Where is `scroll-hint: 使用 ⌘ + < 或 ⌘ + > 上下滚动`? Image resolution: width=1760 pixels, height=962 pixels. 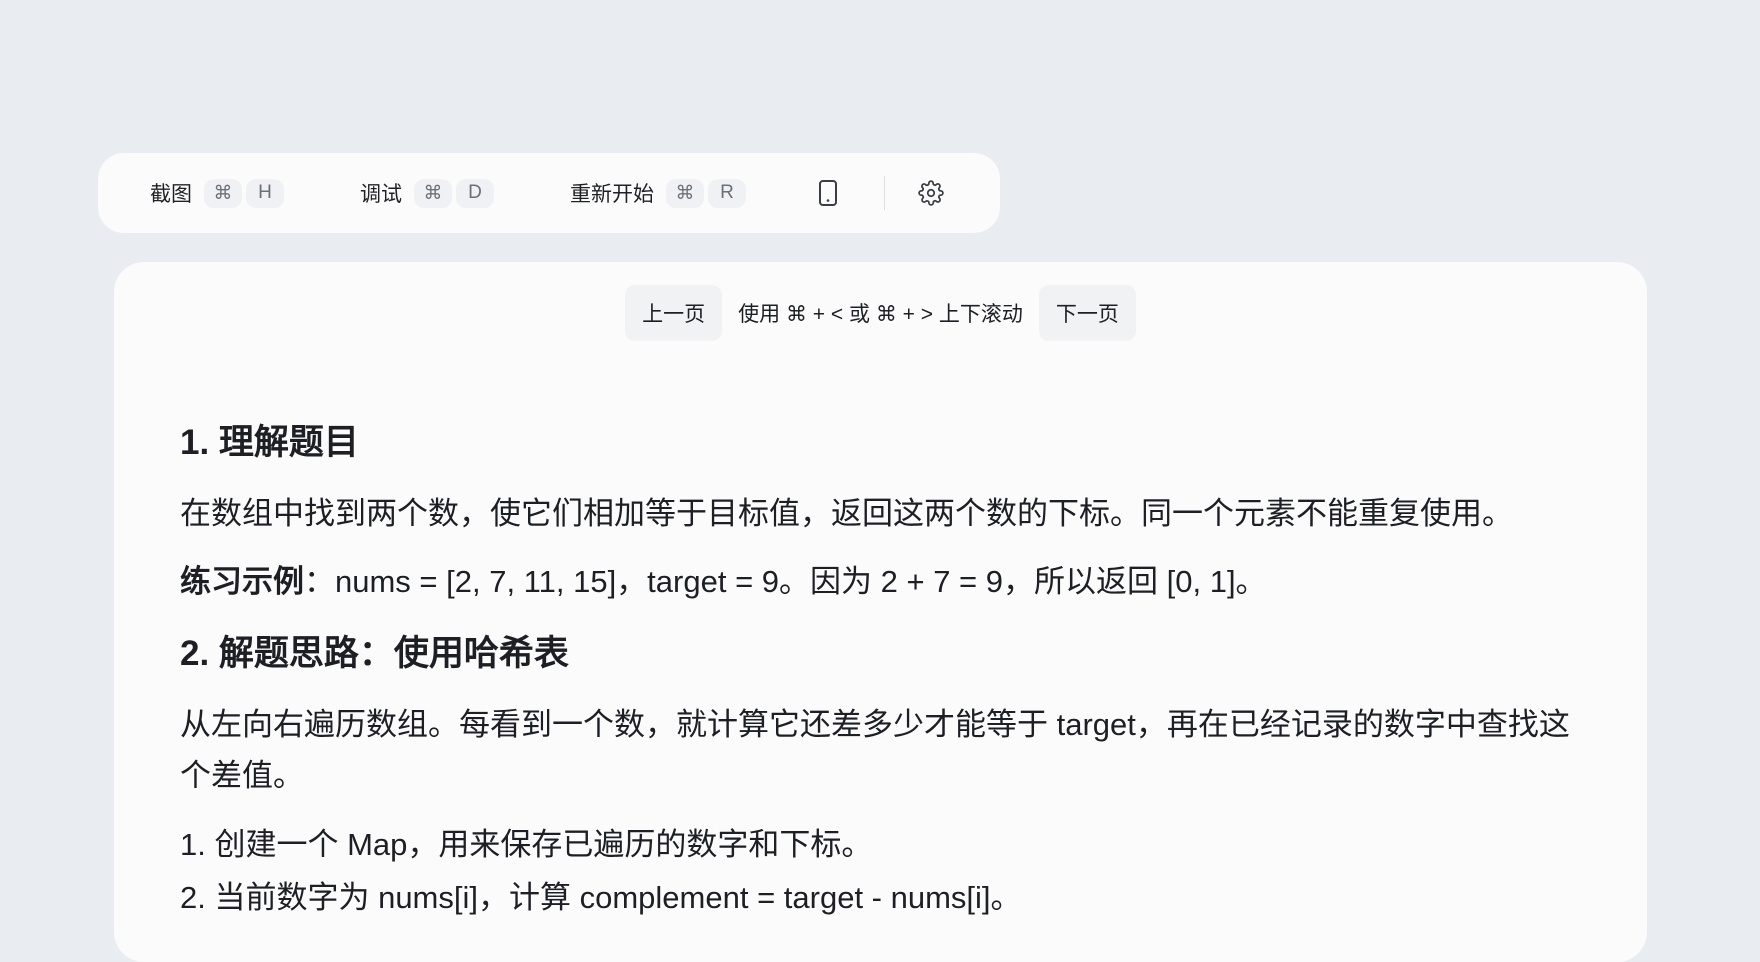 scroll-hint: 使用 ⌘ + < 或 ⌘ + > 上下滚动 is located at coordinates (880, 314).